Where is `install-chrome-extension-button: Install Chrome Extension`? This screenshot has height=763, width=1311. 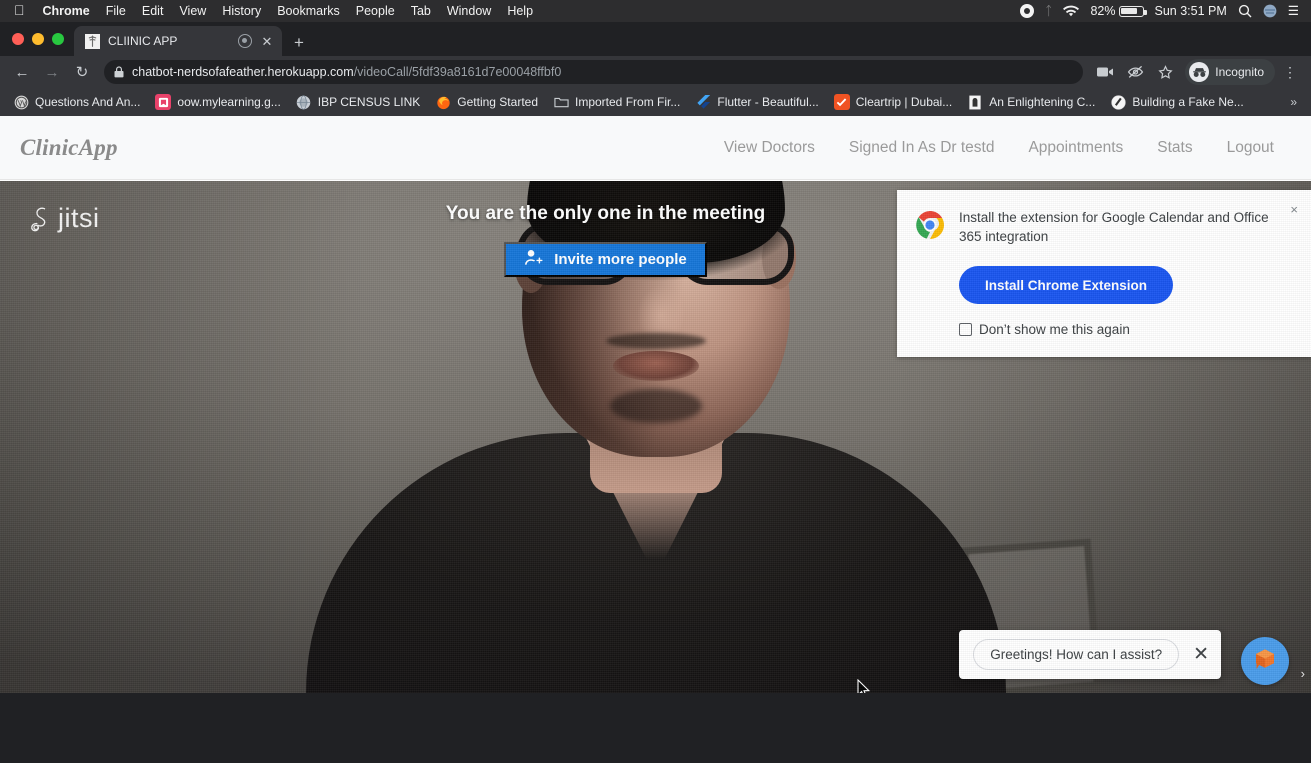
install-chrome-extension-button: Install Chrome Extension is located at coordinates (1066, 285).